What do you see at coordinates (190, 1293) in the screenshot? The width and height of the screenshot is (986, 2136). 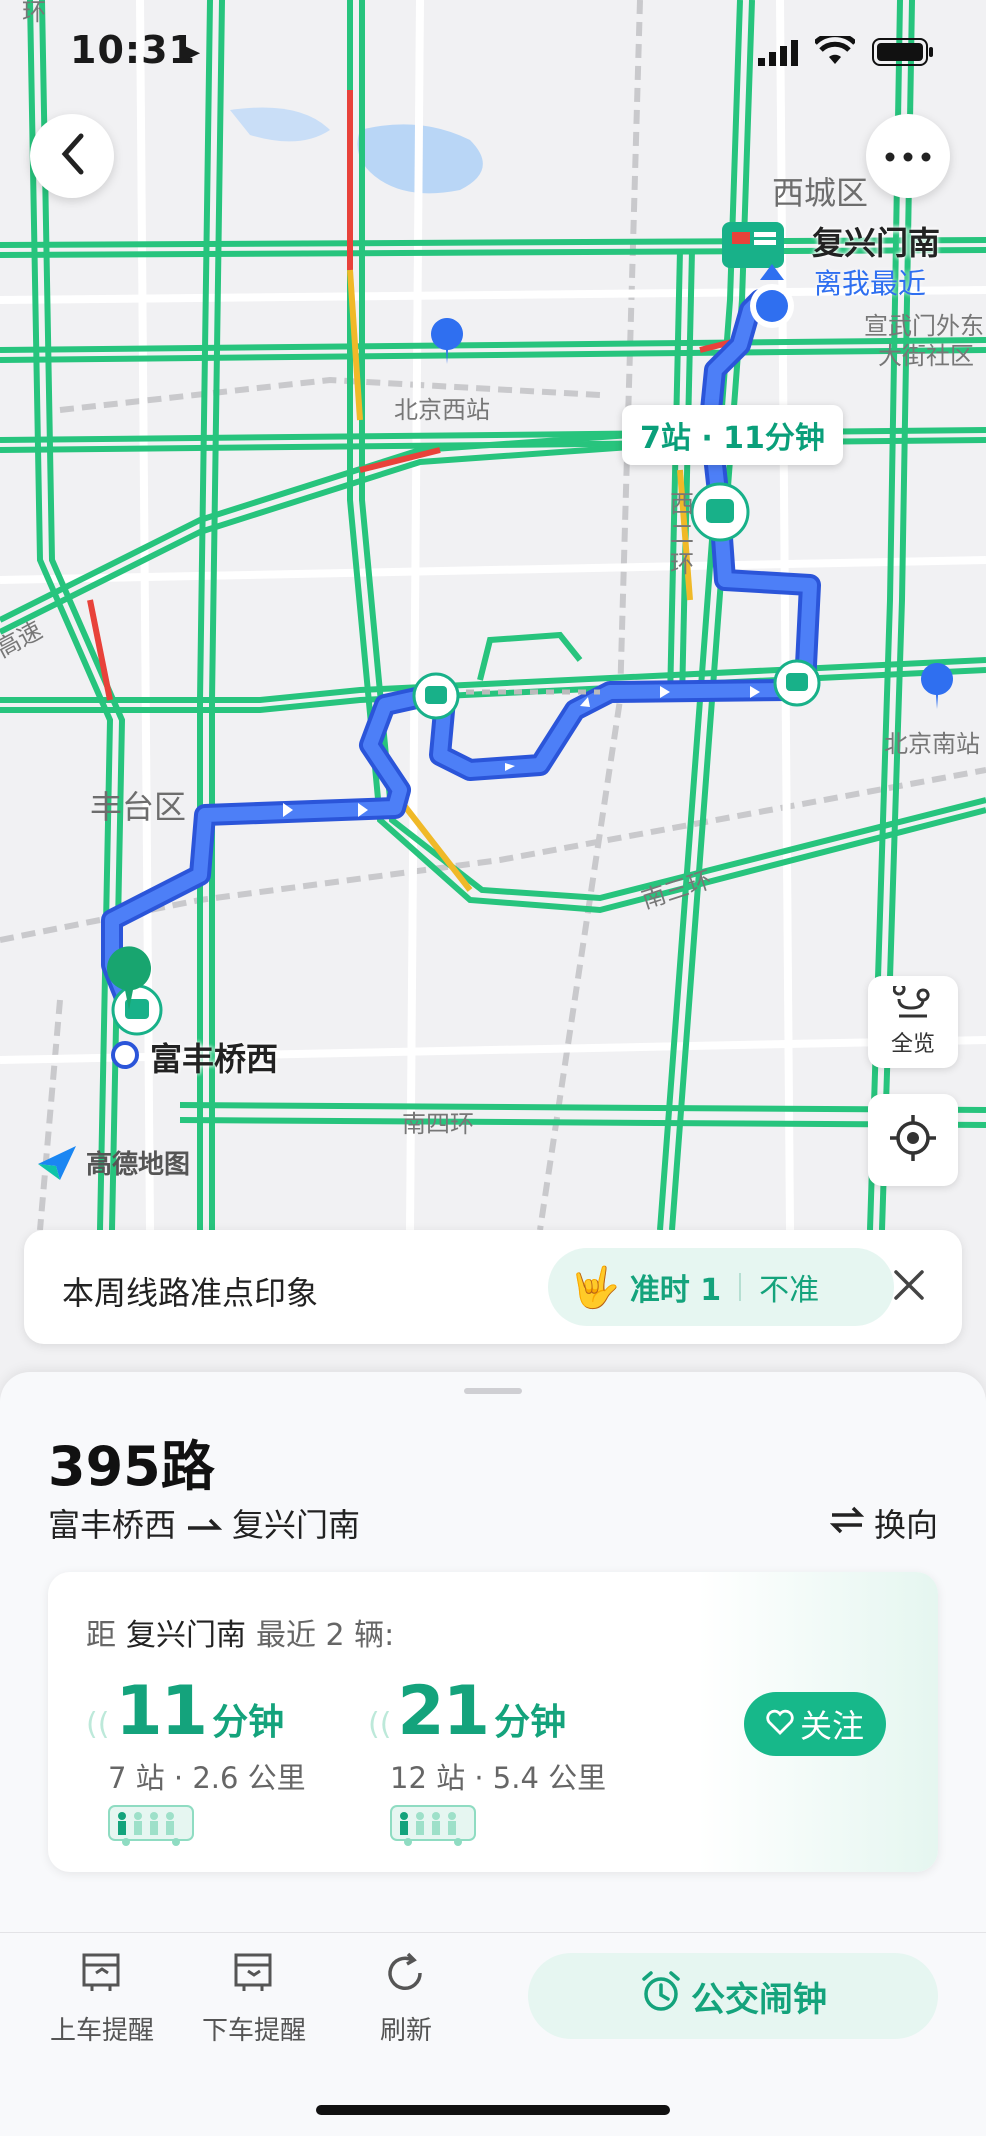 I see `punctuality-title: 本周线路准点印象` at bounding box center [190, 1293].